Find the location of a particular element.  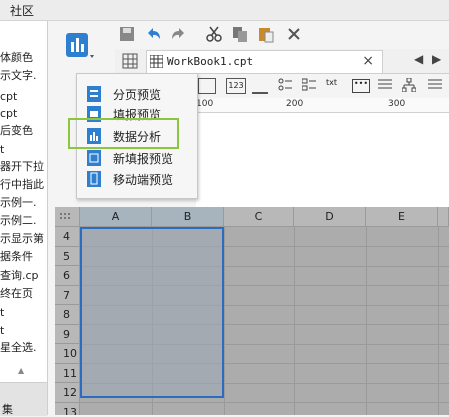

tab-scroll-left-icon: ◀ is located at coordinates (423, 61).